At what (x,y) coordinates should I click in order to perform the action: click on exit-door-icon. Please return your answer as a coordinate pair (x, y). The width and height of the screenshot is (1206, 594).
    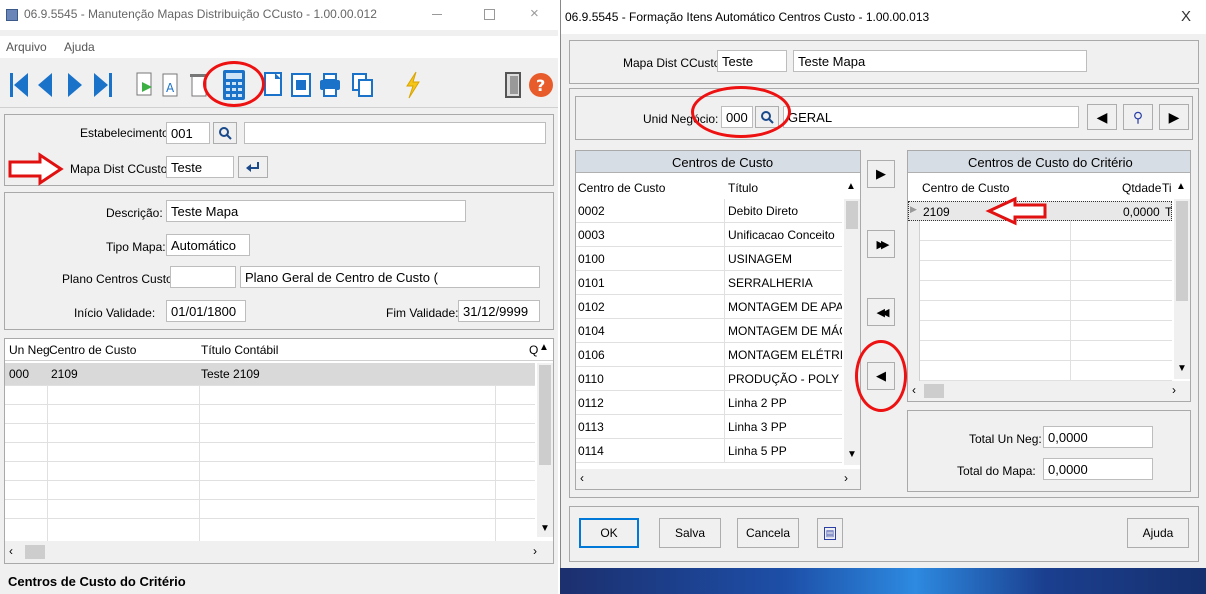
    Looking at the image, I should click on (513, 85).